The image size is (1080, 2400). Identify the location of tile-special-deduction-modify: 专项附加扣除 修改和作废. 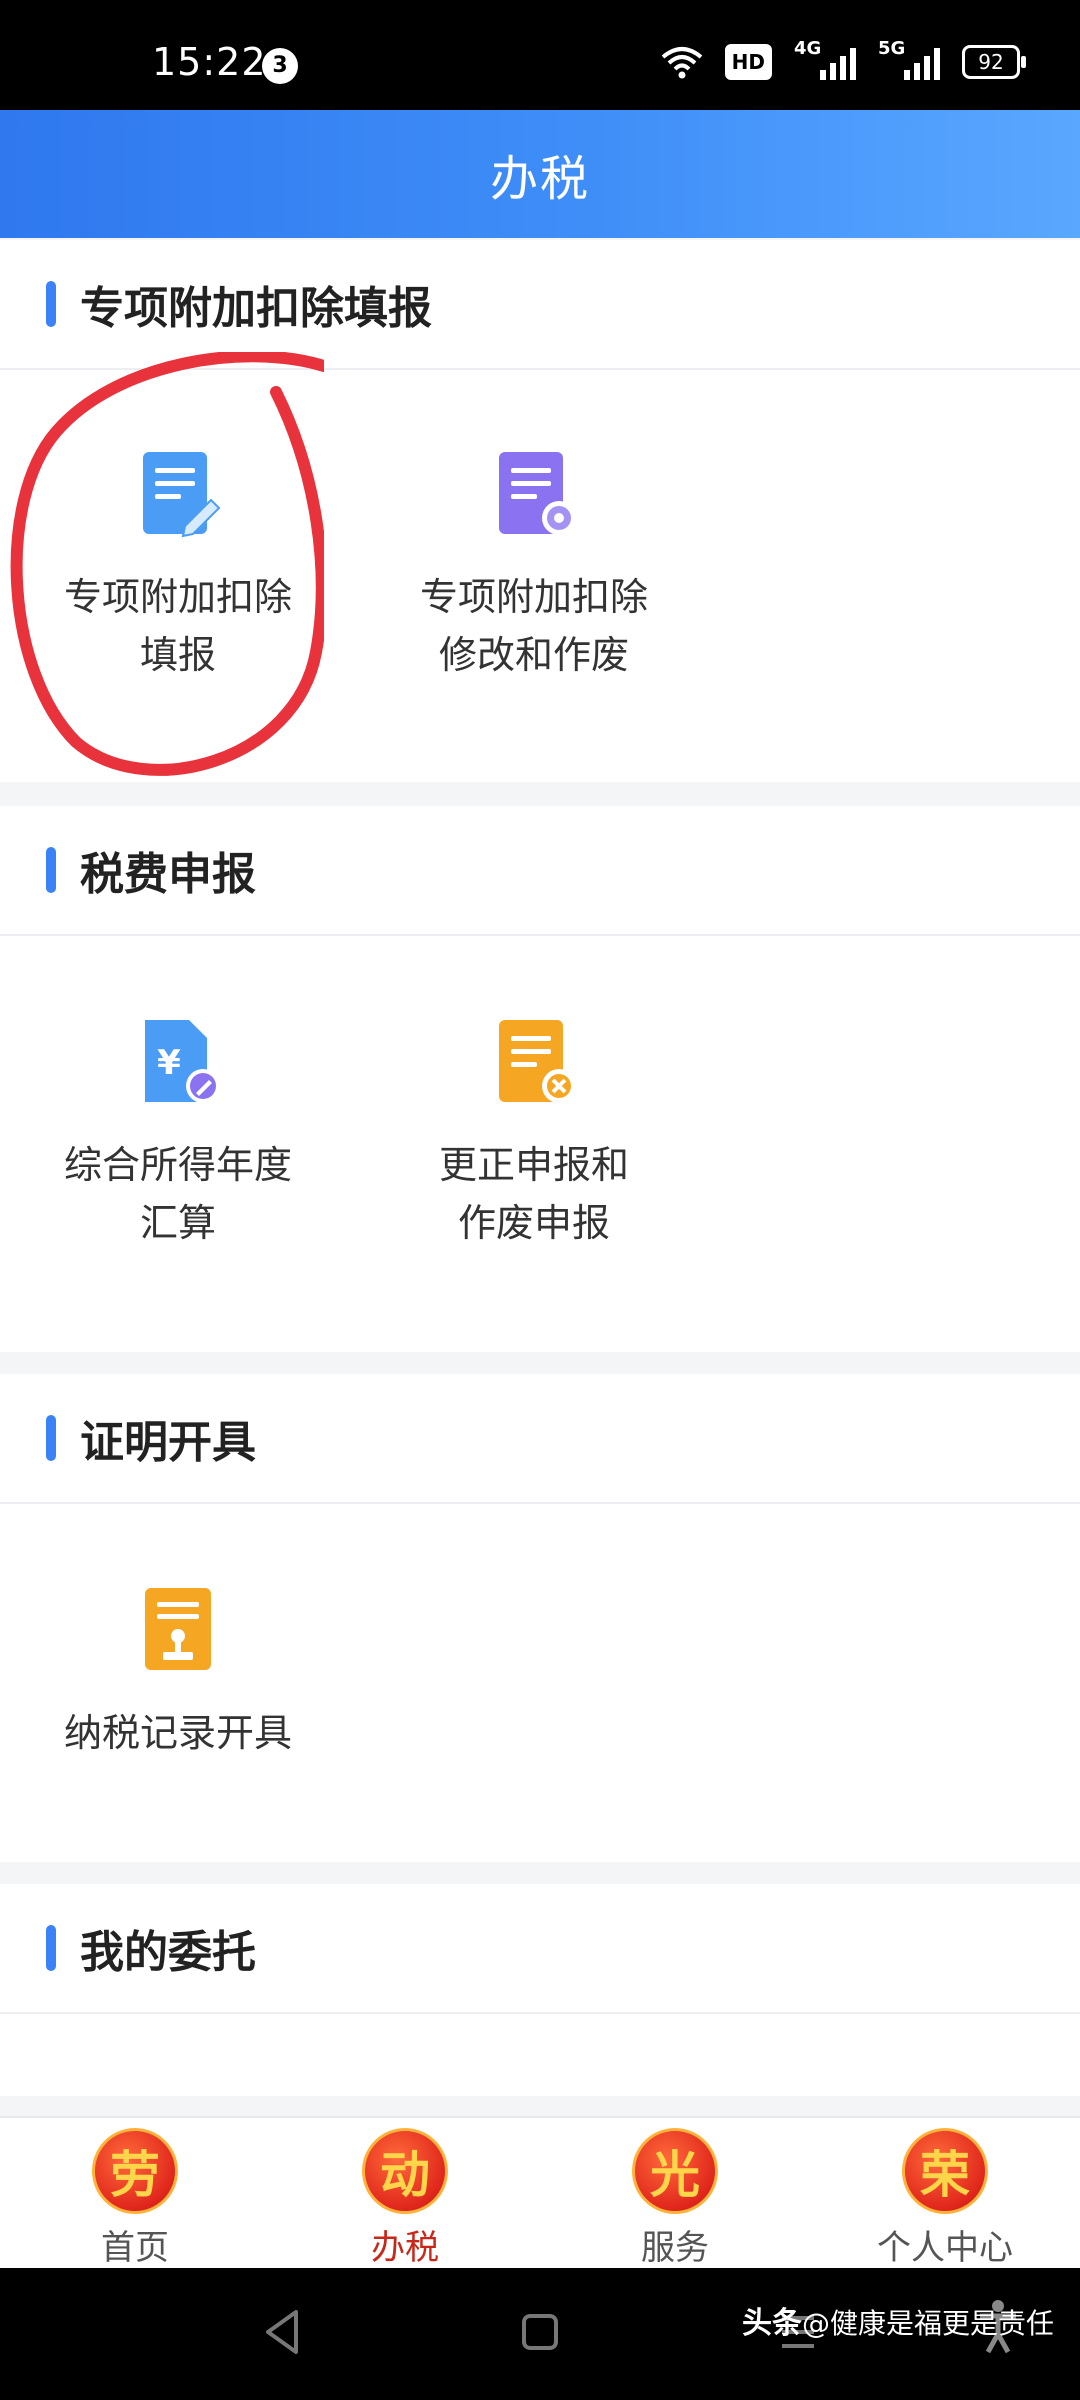
(534, 566).